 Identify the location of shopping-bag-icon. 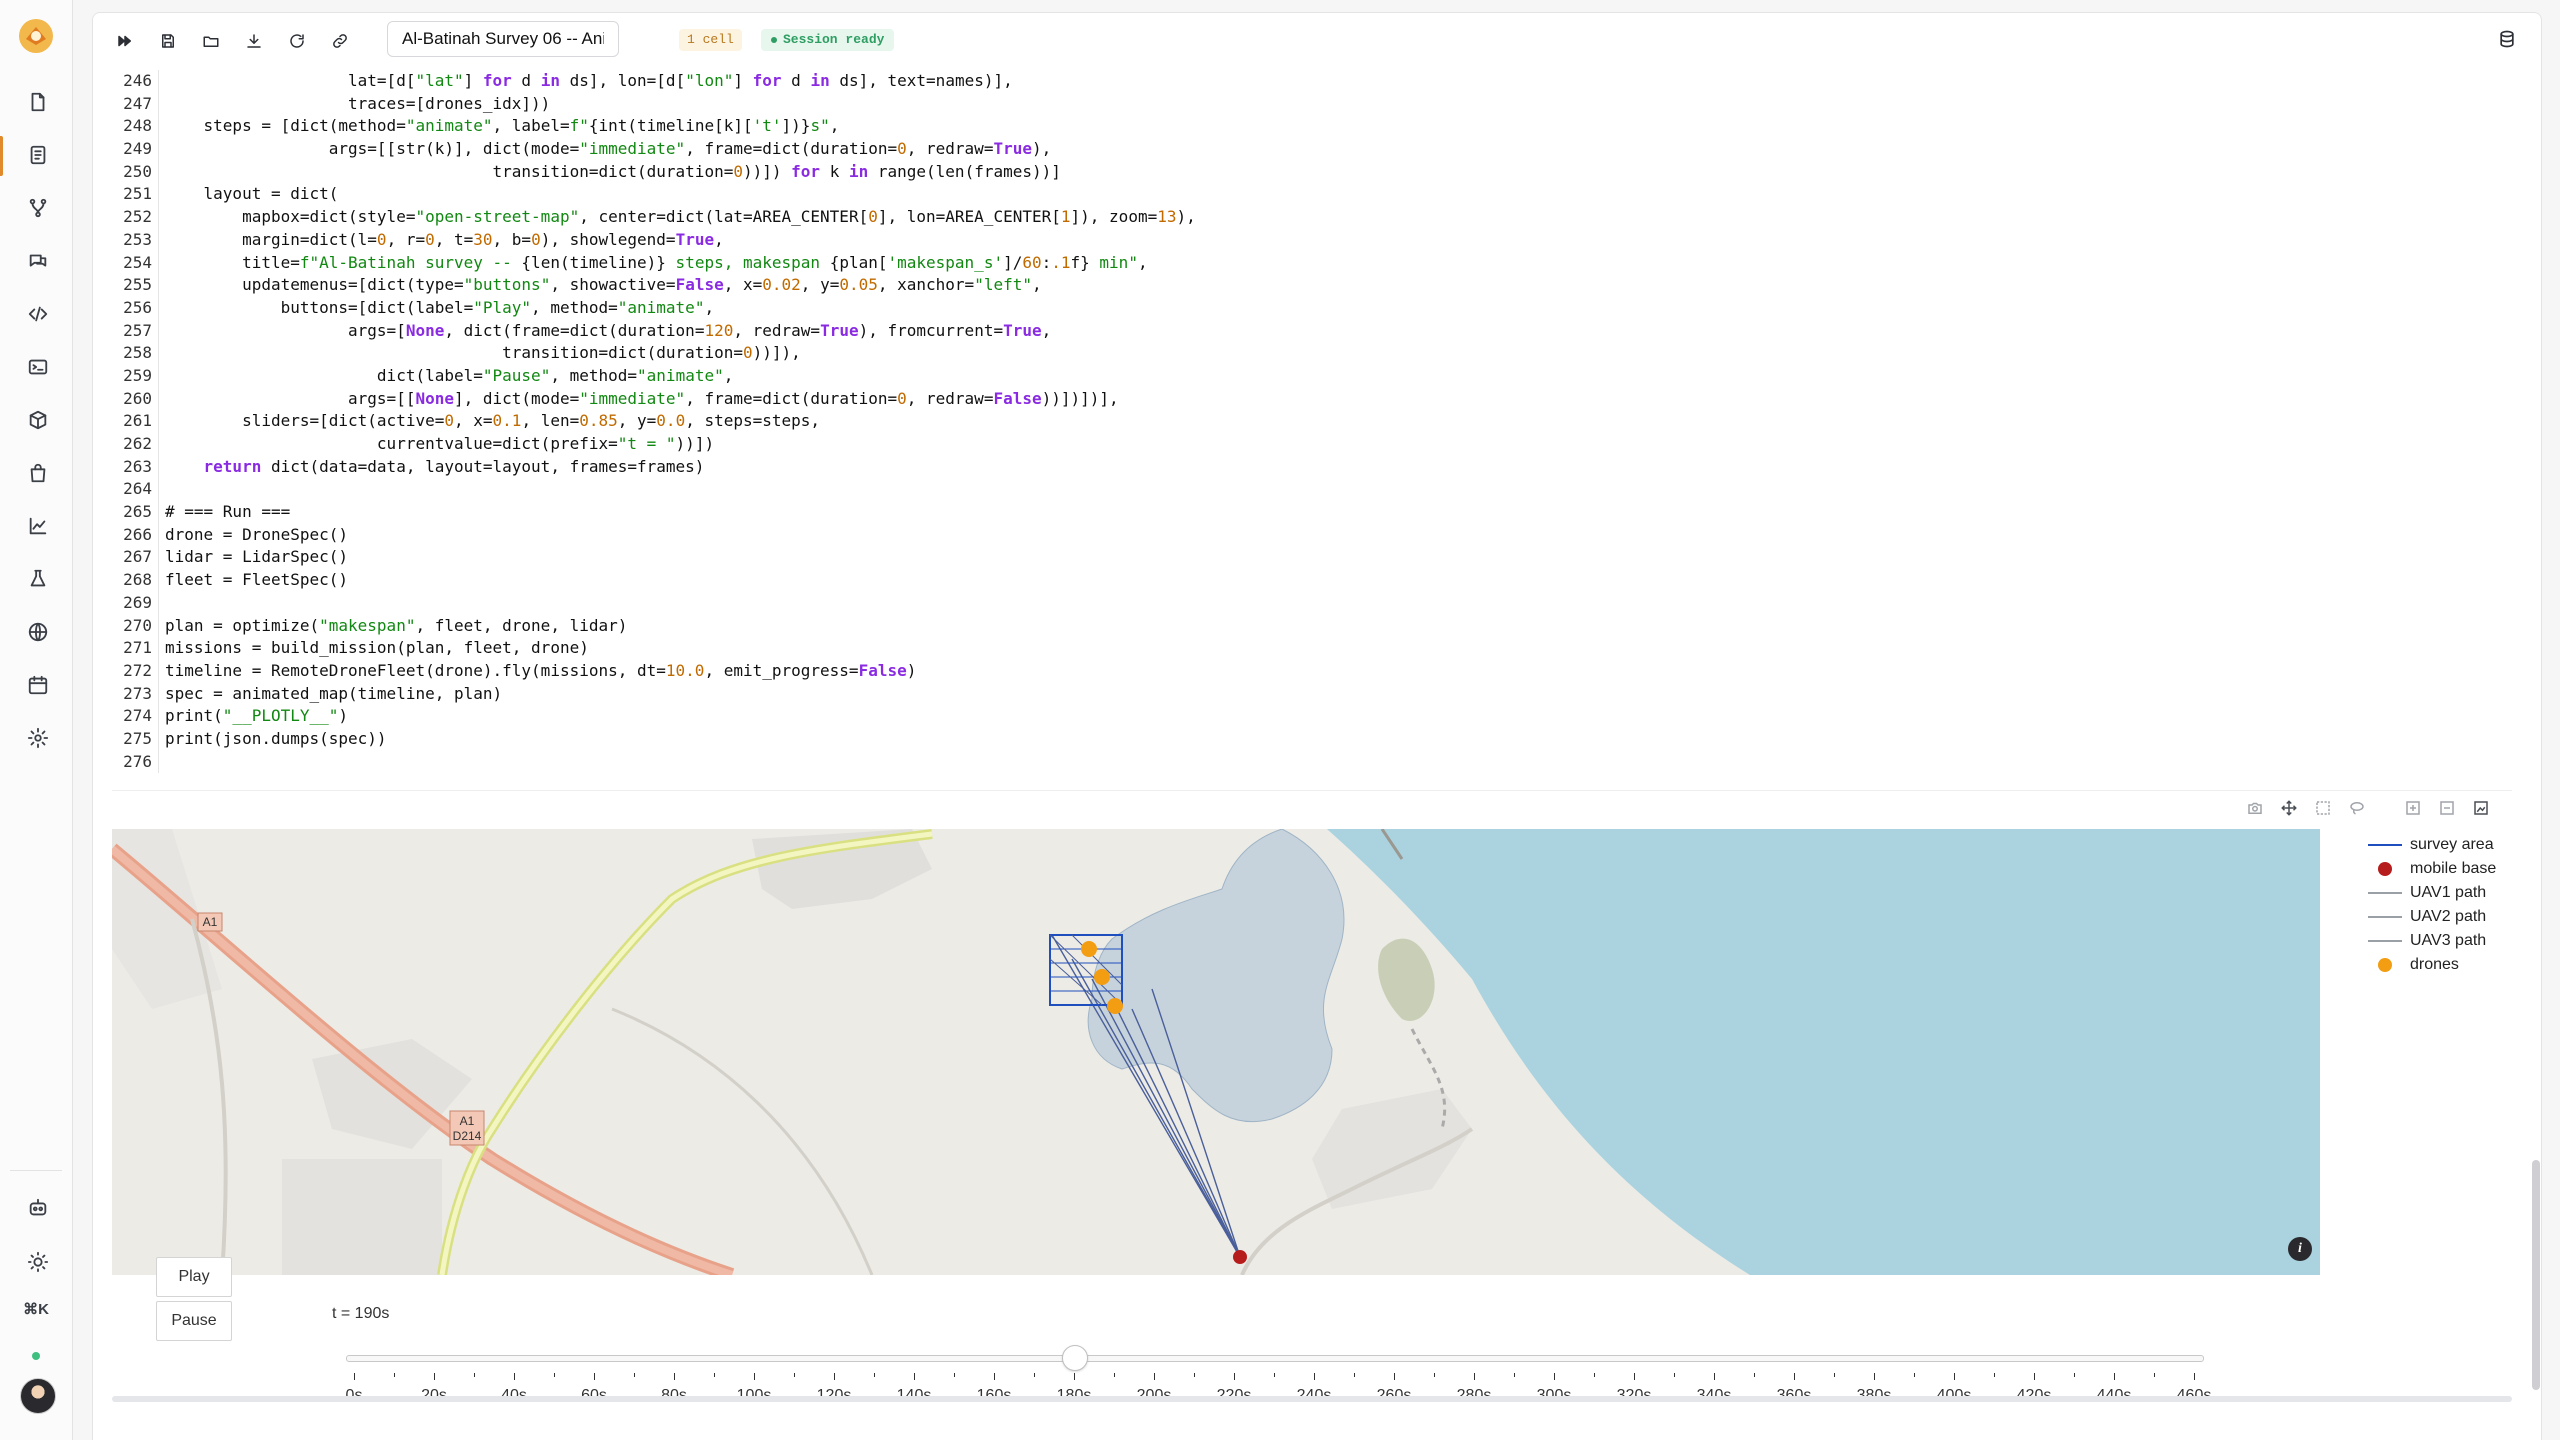
(38, 473).